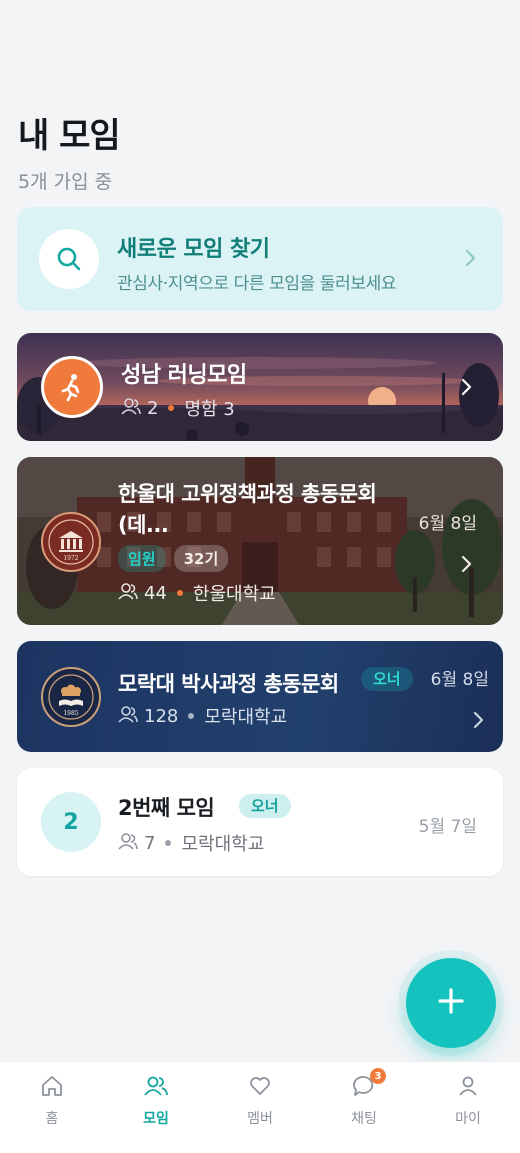 This screenshot has height=1153, width=520. I want to click on member-count: 2, so click(153, 408).